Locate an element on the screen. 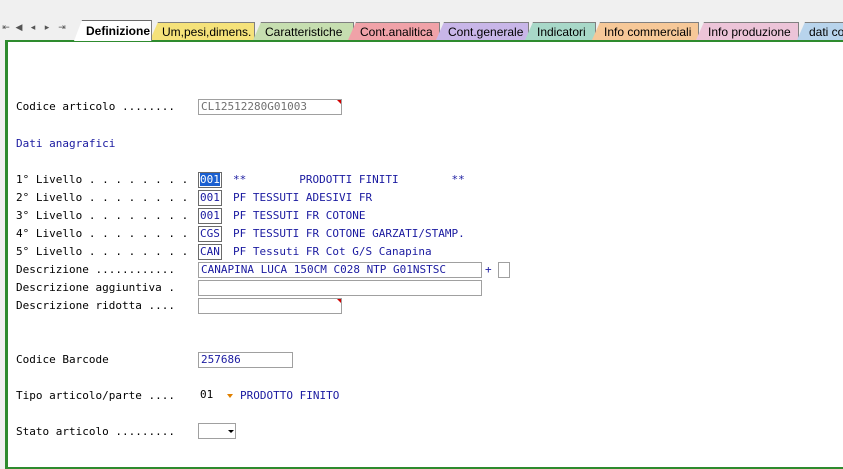  livello-5-code: CAN is located at coordinates (210, 252).